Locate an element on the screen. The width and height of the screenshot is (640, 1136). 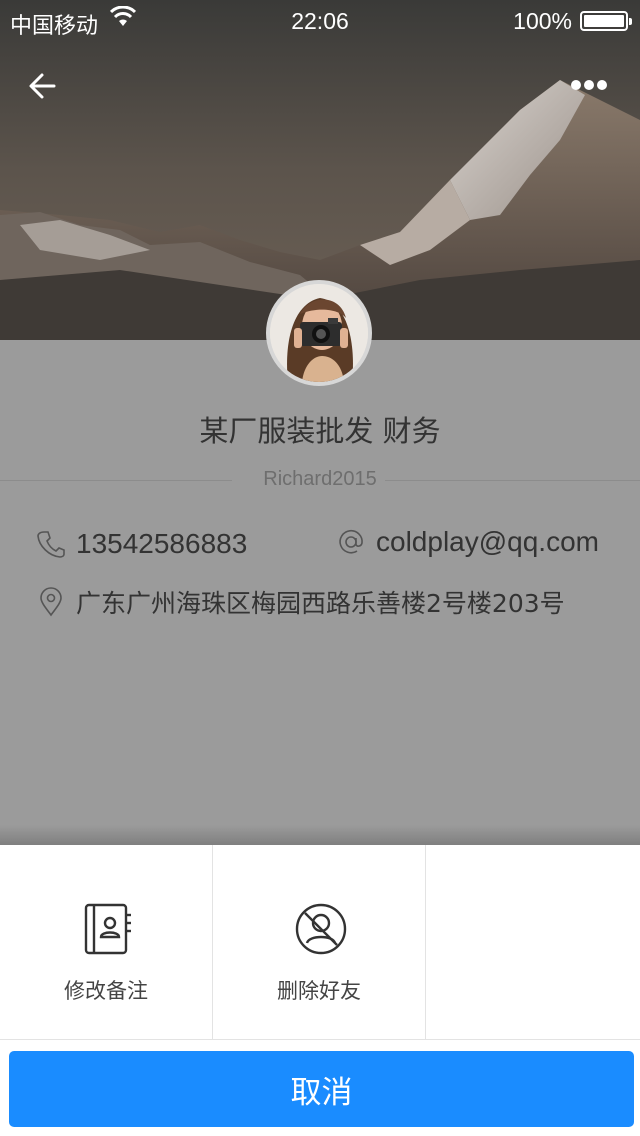
location-pin-icon is located at coordinates (51, 602).